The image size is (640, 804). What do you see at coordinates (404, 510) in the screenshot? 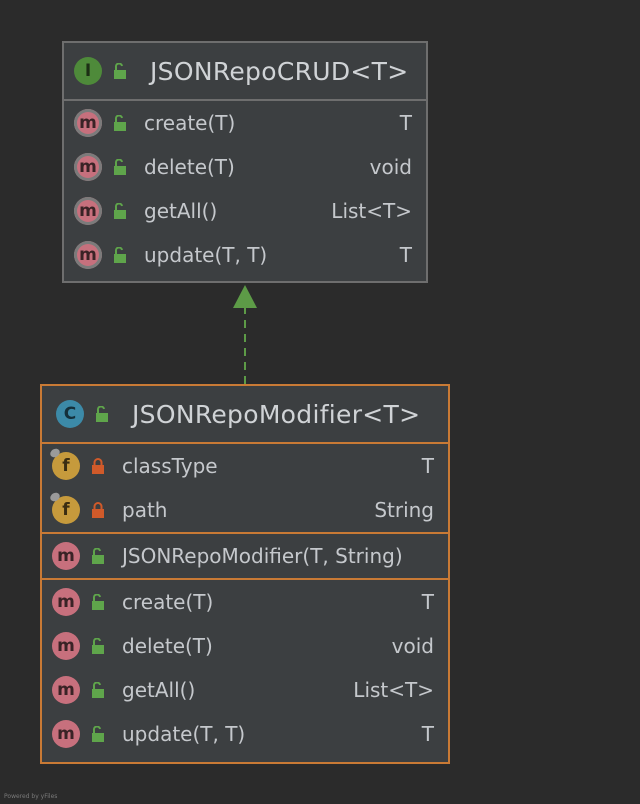
I see `field-type: String` at bounding box center [404, 510].